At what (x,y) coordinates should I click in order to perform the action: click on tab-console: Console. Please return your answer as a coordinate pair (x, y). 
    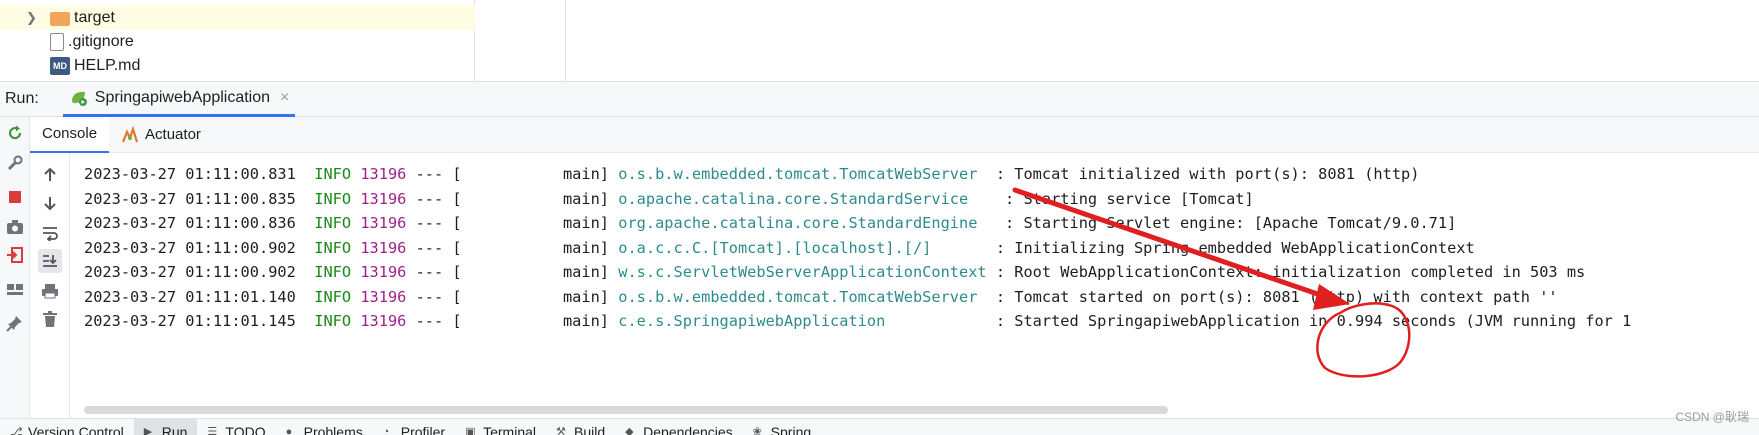
    Looking at the image, I should click on (70, 134).